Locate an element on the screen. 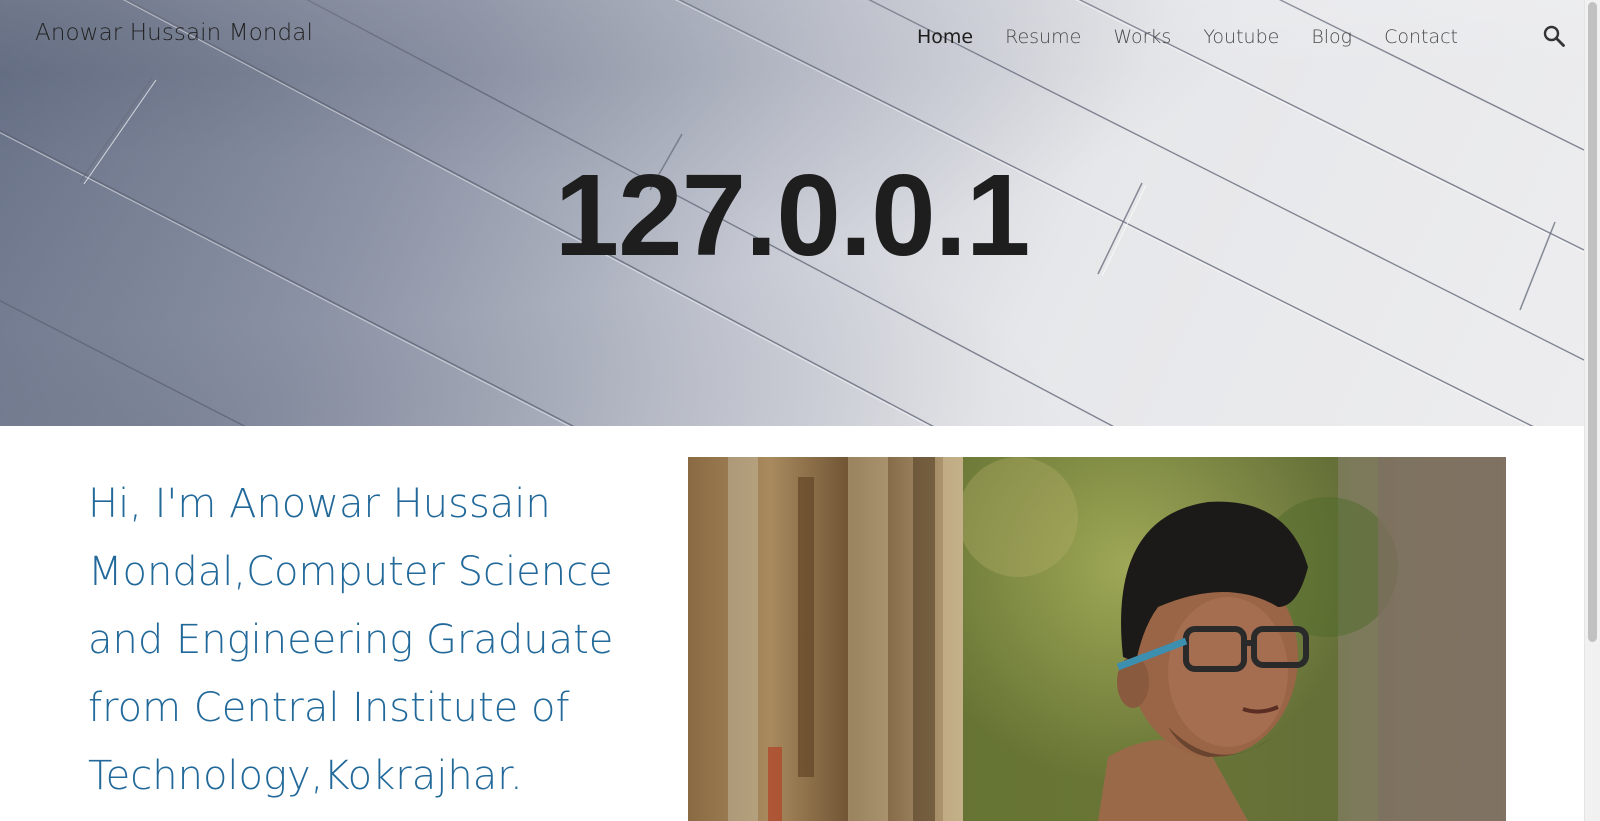  nav-item-blog: Blog is located at coordinates (1331, 37).